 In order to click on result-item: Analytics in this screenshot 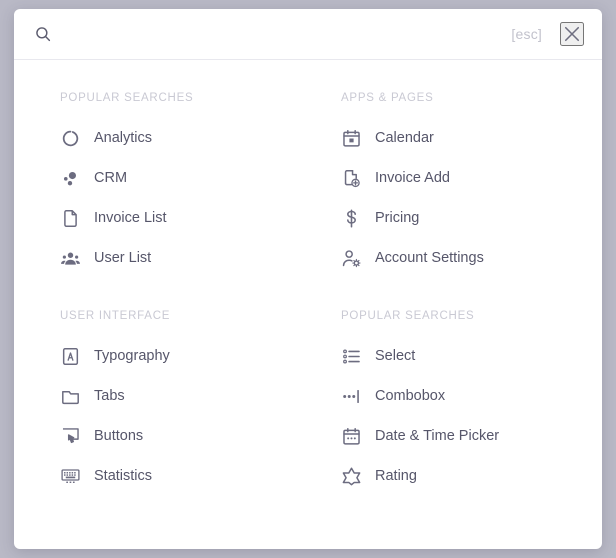, I will do `click(184, 138)`.